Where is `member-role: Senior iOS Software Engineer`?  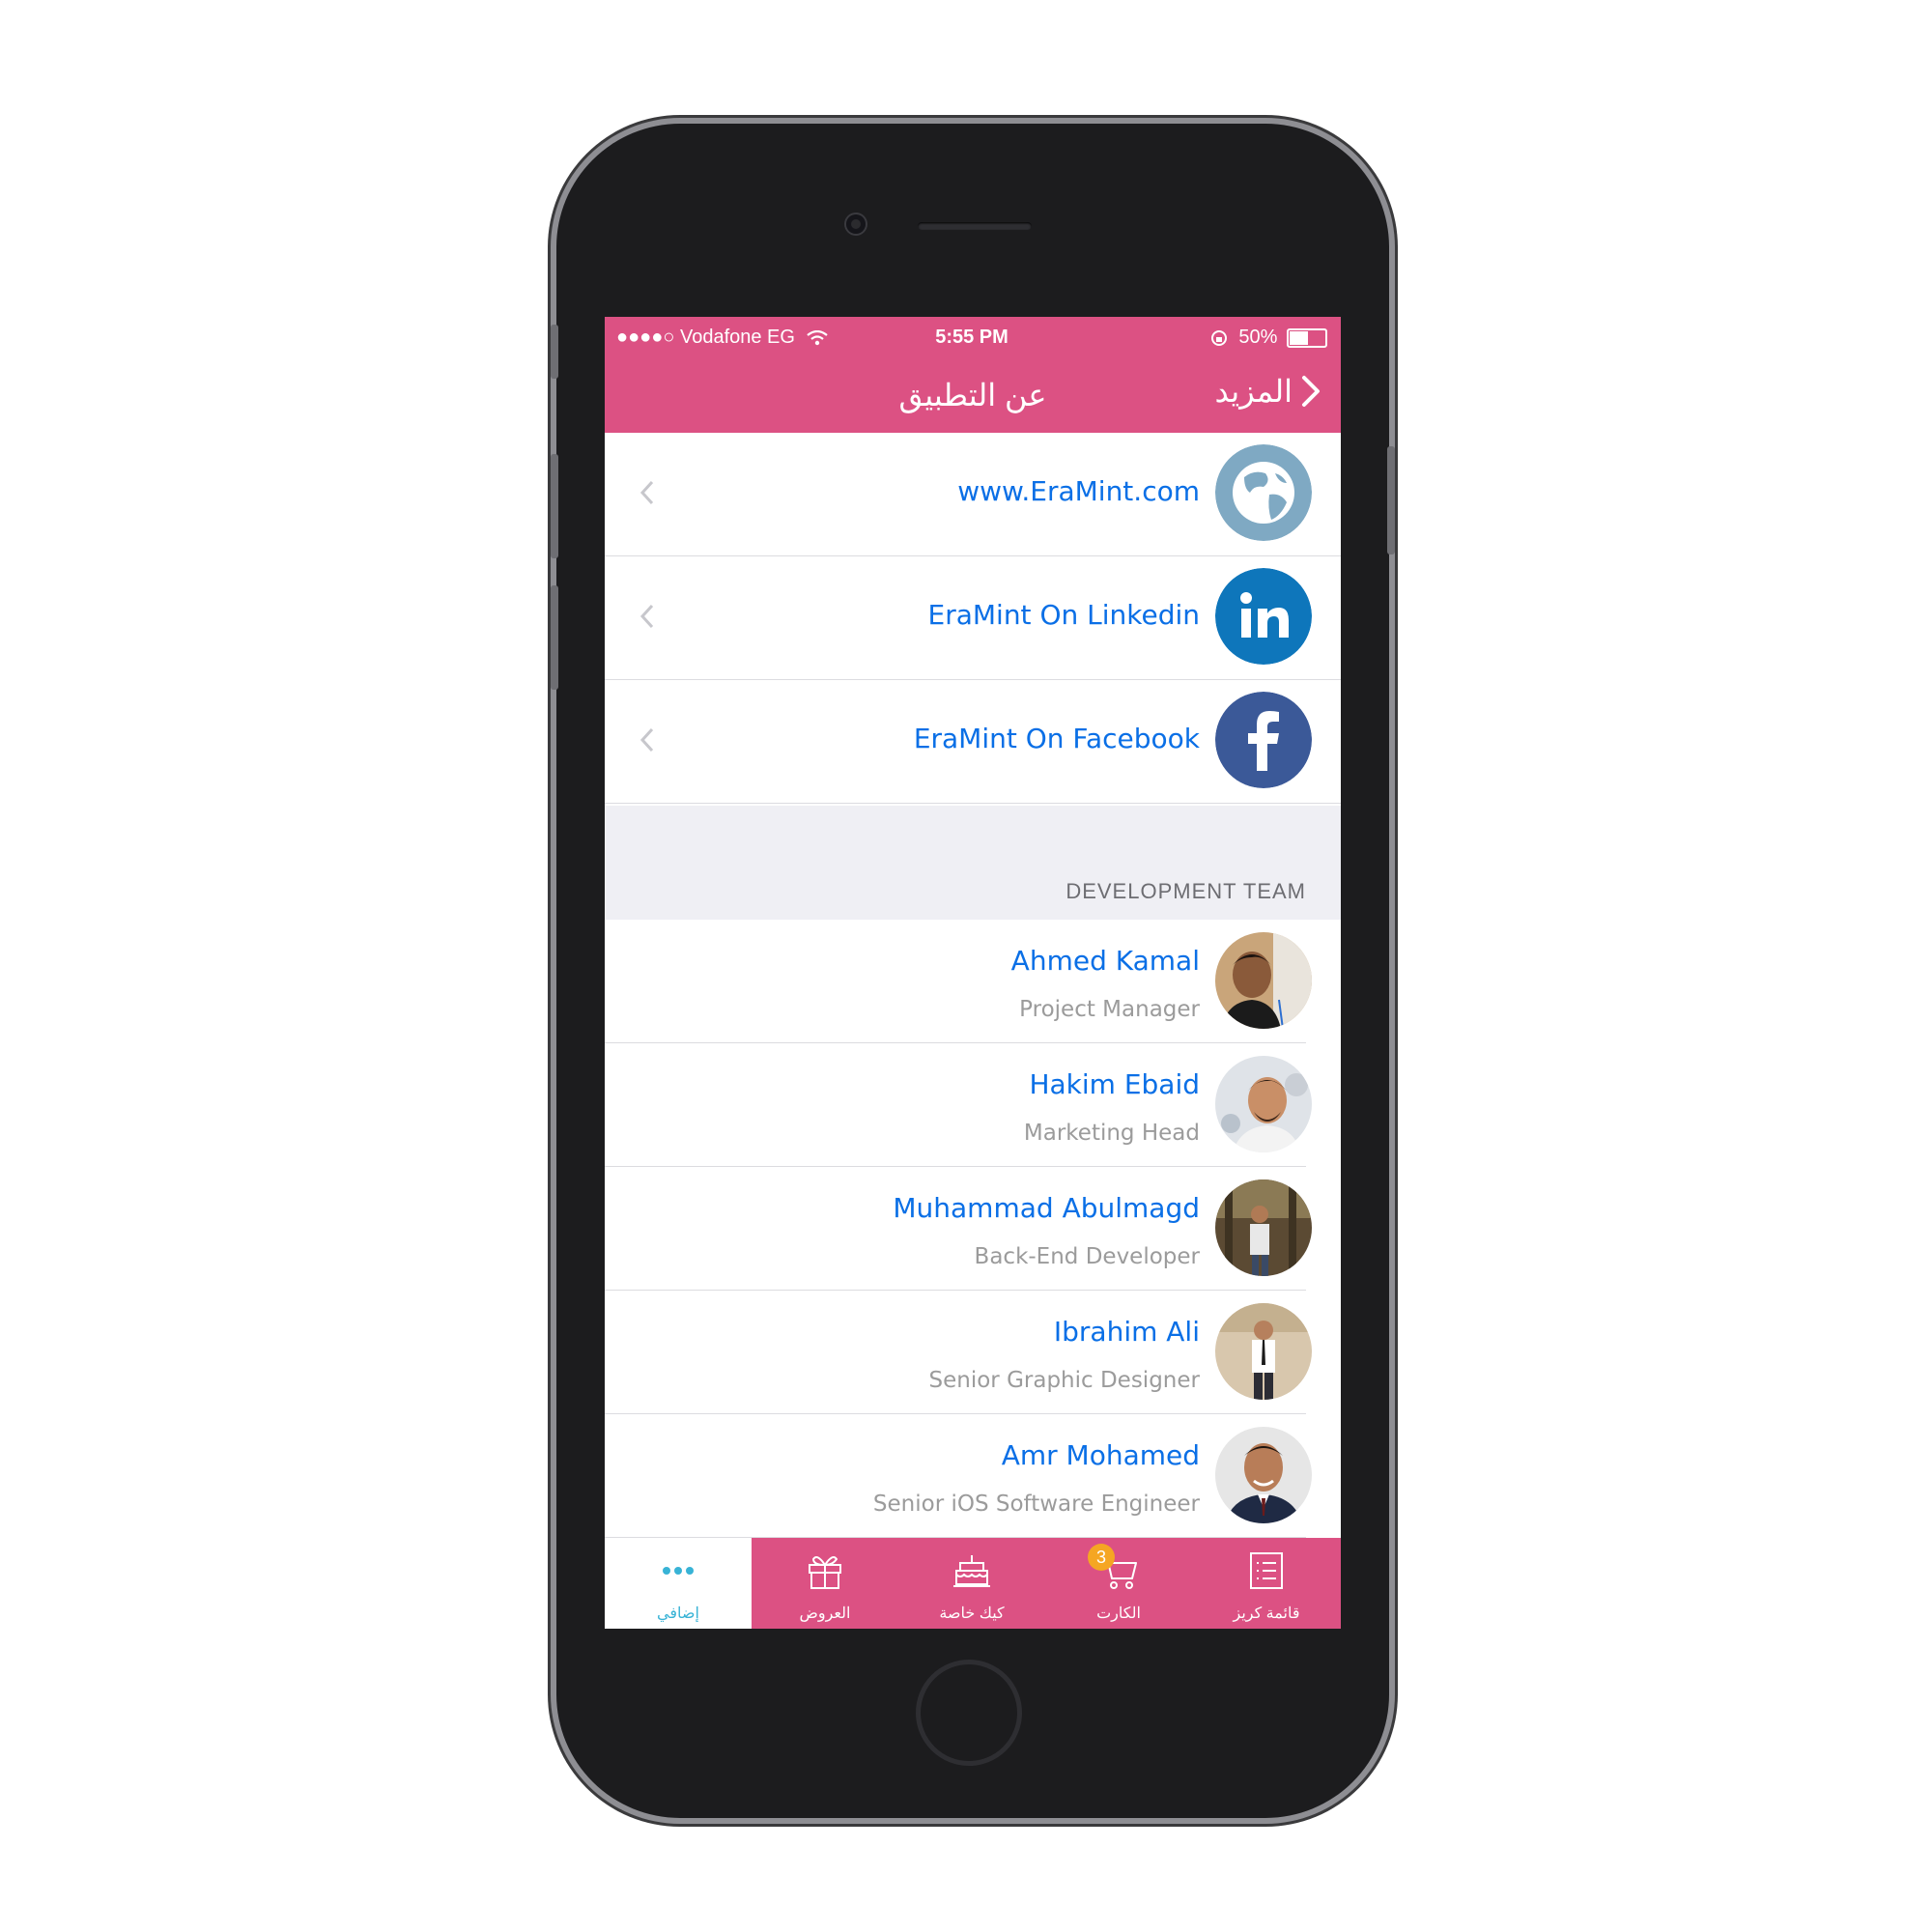 member-role: Senior iOS Software Engineer is located at coordinates (1036, 1504).